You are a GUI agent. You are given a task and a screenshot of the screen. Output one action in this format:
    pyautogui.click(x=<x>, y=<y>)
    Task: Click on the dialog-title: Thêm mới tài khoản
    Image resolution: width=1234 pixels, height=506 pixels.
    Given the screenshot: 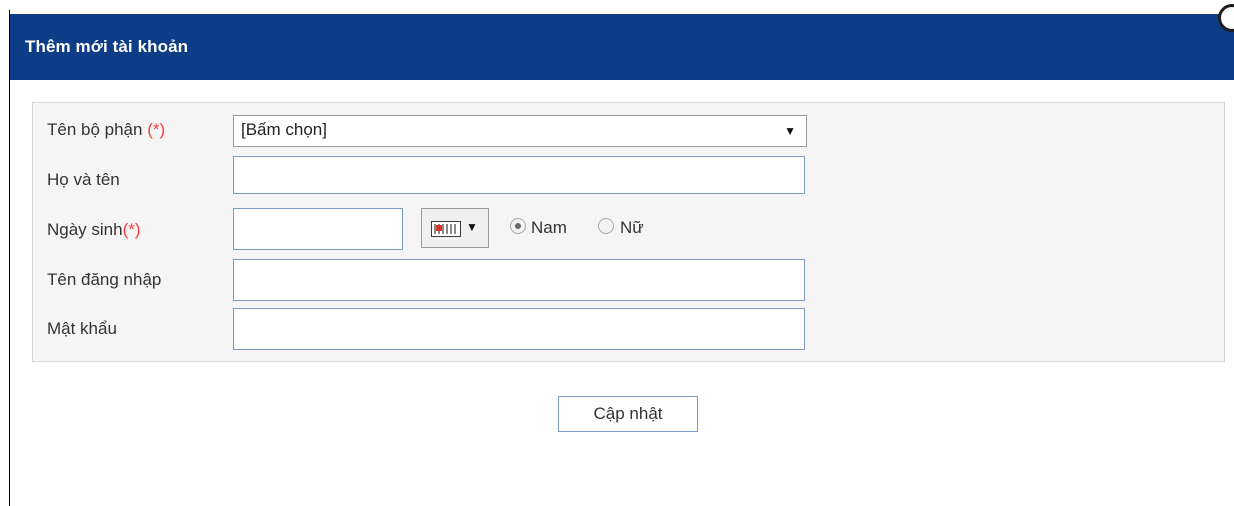 What is the action you would take?
    pyautogui.click(x=107, y=46)
    